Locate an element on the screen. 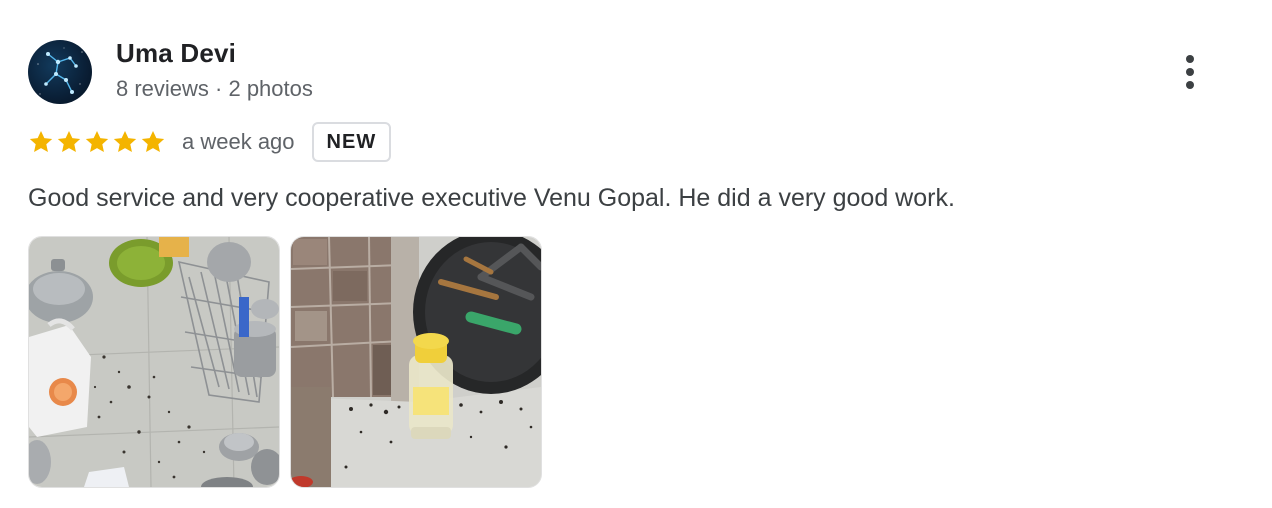 Image resolution: width=1272 pixels, height=508 pixels. new-badge: NEW is located at coordinates (351, 142).